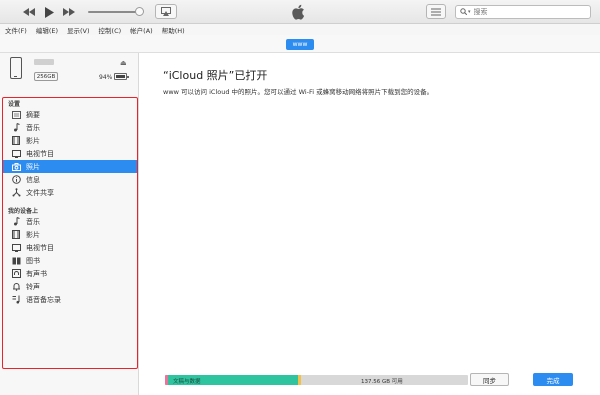 This screenshot has width=600, height=395. Describe the element at coordinates (300, 29) in the screenshot. I see `menu-bar: 文件(F) 编辑(E) 显示(V) 控制(C) 帐户(A) 帮助(H)` at that location.